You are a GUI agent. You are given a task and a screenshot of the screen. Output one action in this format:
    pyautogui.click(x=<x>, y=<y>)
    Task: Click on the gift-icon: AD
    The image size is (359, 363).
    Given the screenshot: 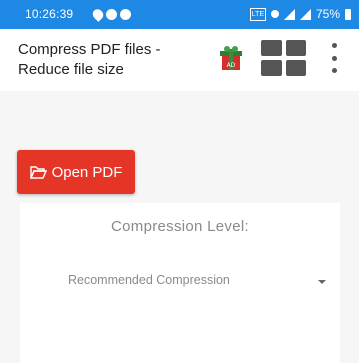 What is the action you would take?
    pyautogui.click(x=231, y=58)
    